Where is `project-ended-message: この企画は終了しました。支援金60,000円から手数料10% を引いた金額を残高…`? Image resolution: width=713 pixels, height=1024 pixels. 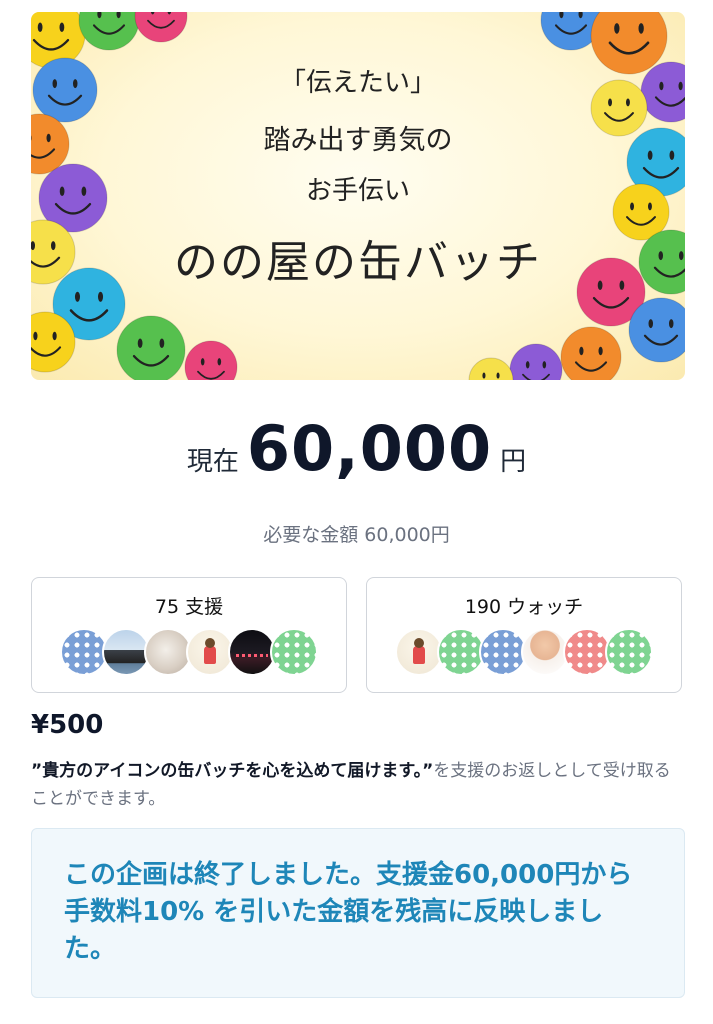
project-ended-message: この企画は終了しました。支援金60,000円から手数料10% を引いた金額を残高… is located at coordinates (348, 912).